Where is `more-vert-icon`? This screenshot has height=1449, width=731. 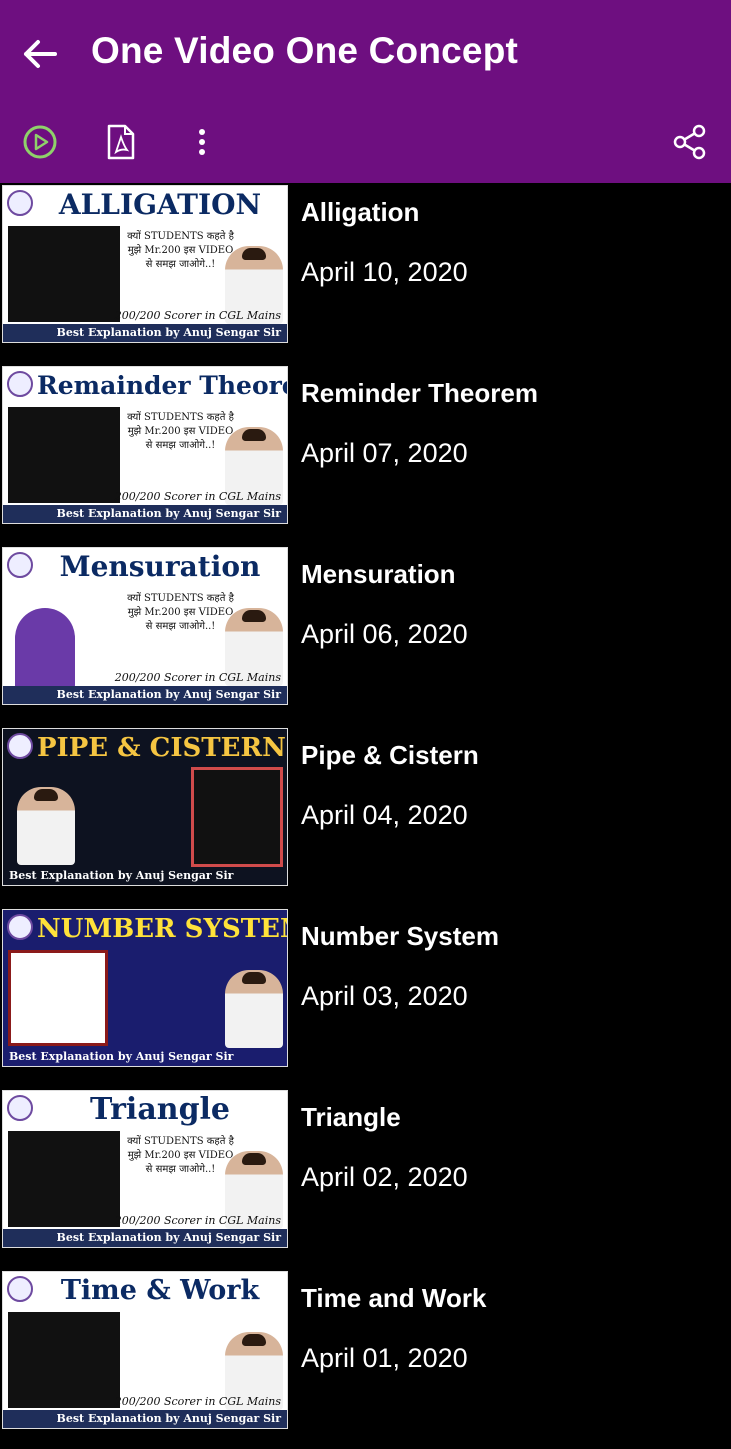 more-vert-icon is located at coordinates (202, 142).